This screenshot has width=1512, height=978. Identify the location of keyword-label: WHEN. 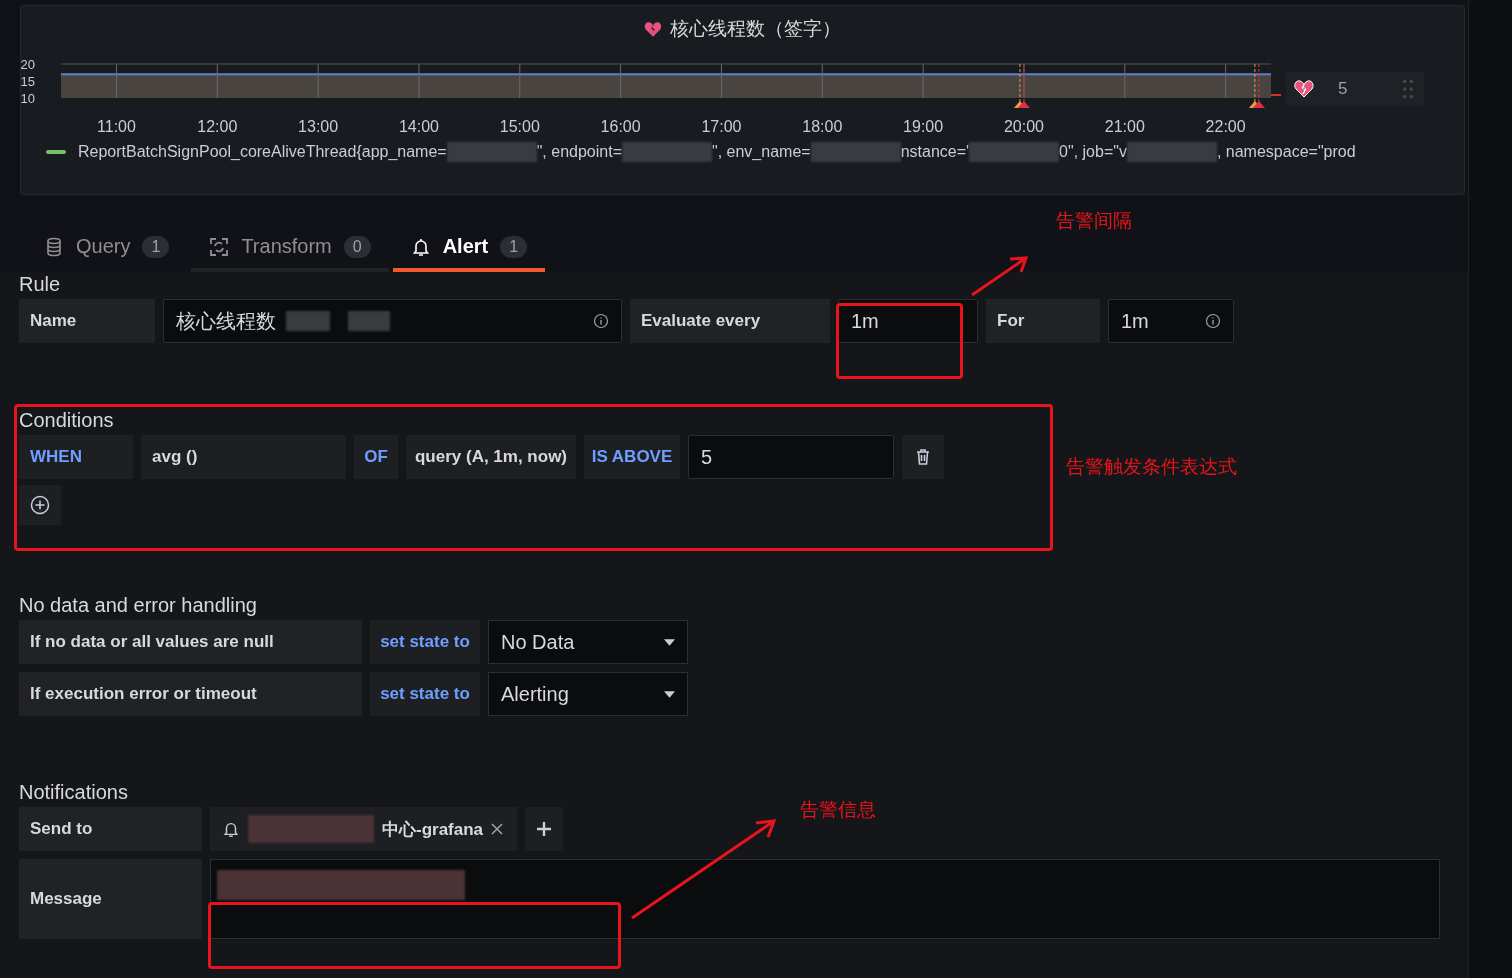
(76, 457).